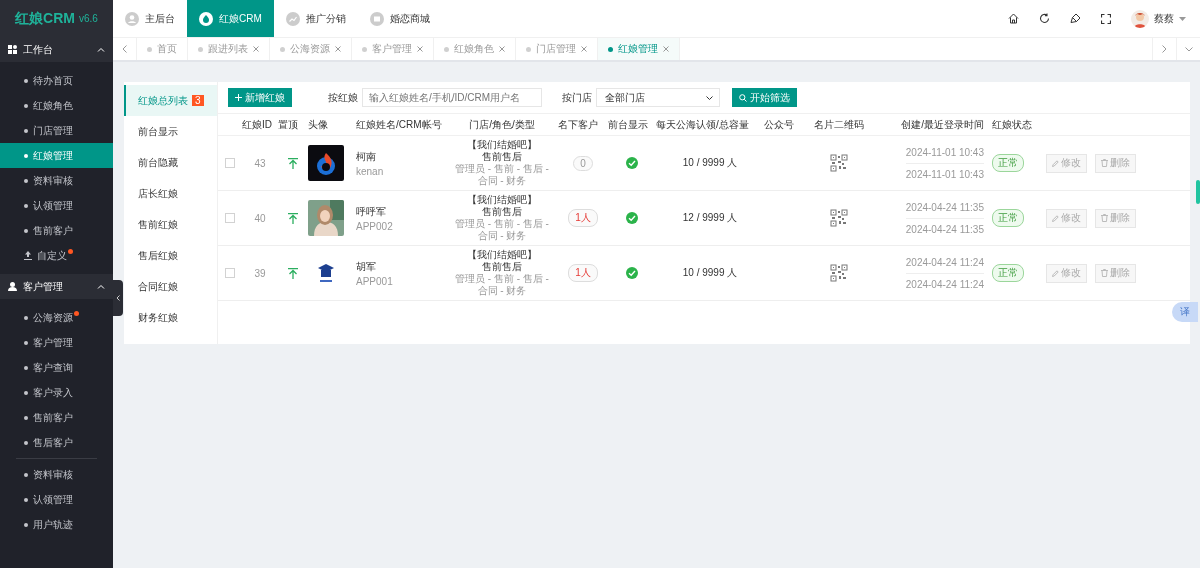  Describe the element at coordinates (1044, 18) in the screenshot. I see `refresh-icon` at that location.